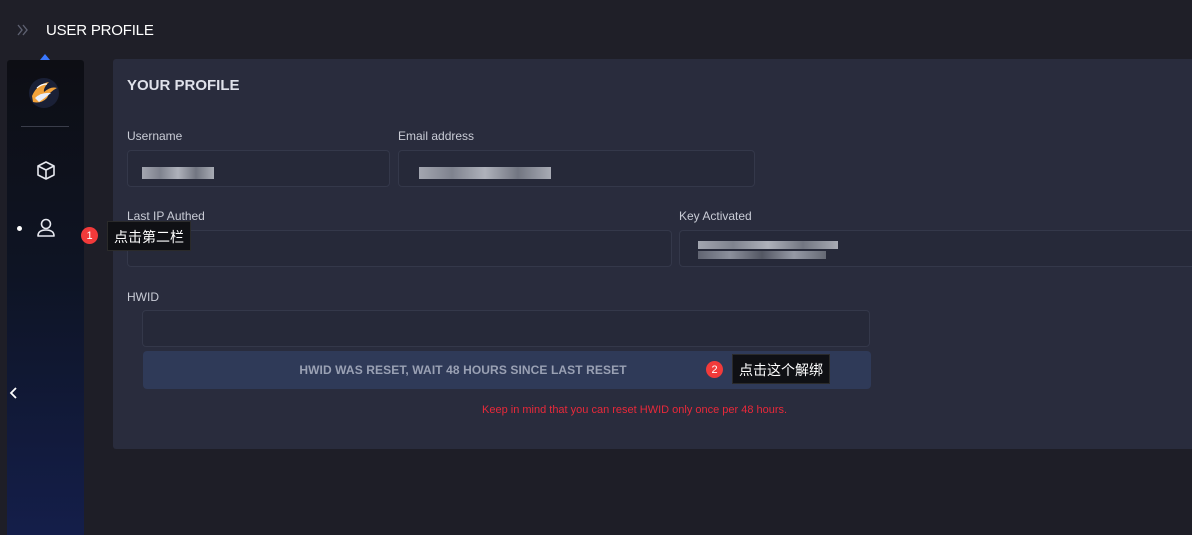  What do you see at coordinates (14, 393) in the screenshot?
I see `collapse-sidebar-icon` at bounding box center [14, 393].